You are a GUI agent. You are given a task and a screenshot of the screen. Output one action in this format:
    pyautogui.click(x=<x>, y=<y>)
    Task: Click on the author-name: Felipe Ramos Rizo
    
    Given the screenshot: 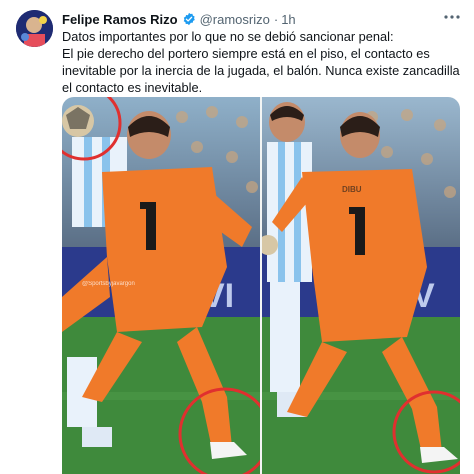 What is the action you would take?
    pyautogui.click(x=120, y=19)
    